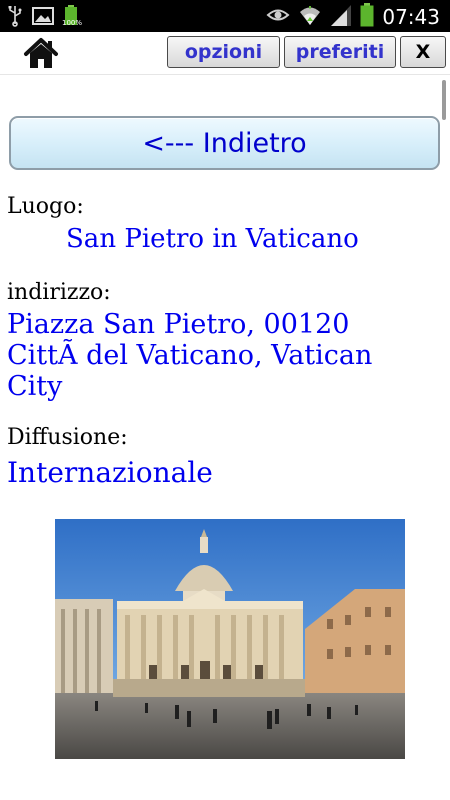 This screenshot has height=800, width=450. Describe the element at coordinates (41, 53) in the screenshot. I see `home-icon` at that location.